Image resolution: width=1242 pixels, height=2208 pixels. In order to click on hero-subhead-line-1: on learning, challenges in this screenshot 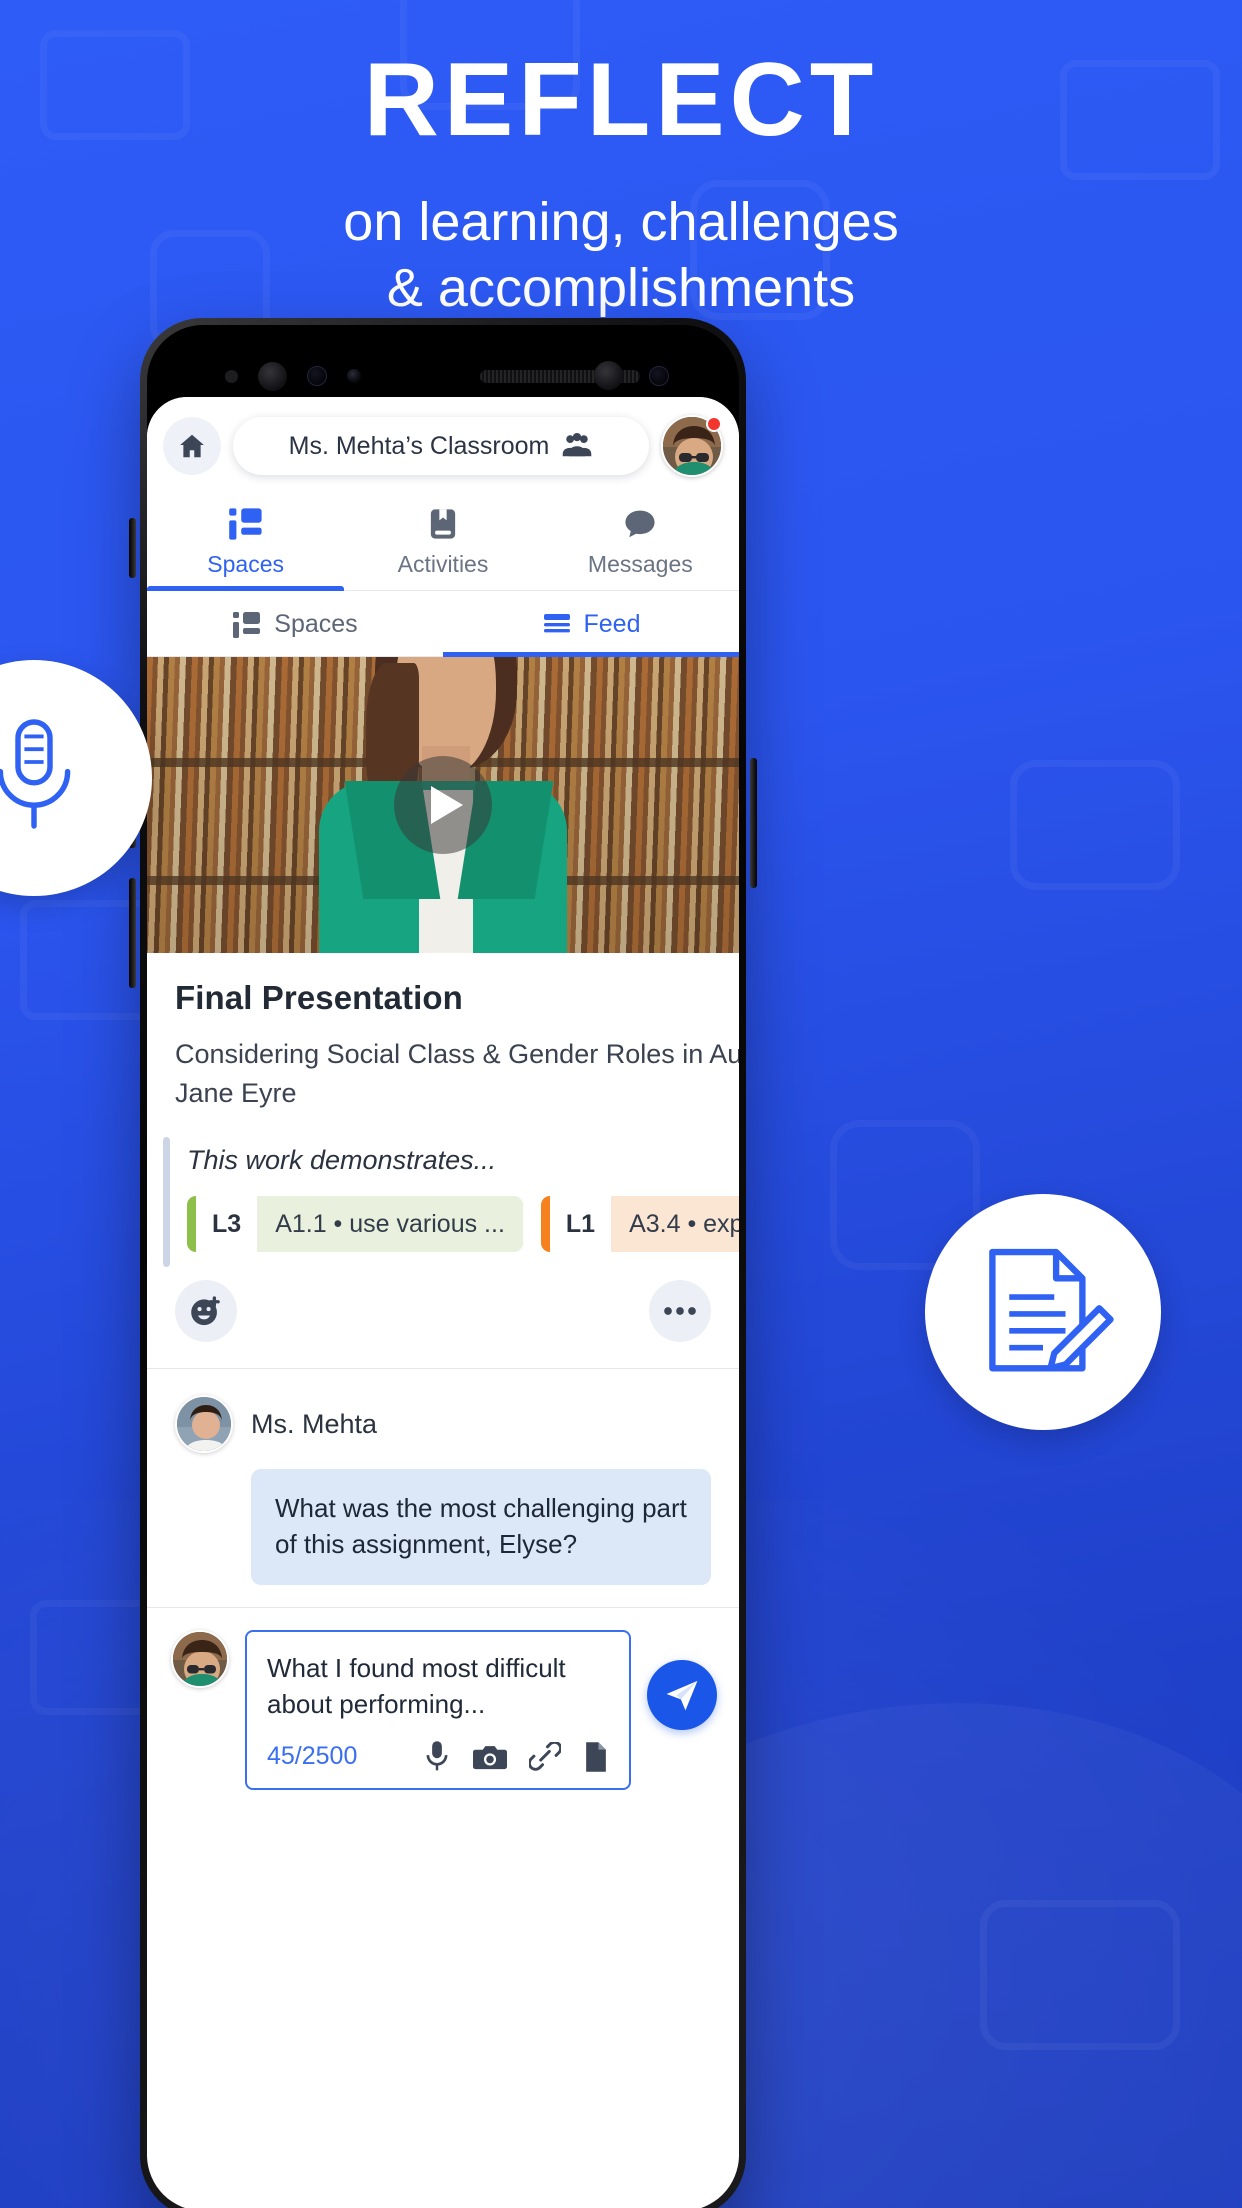, I will do `click(621, 222)`.